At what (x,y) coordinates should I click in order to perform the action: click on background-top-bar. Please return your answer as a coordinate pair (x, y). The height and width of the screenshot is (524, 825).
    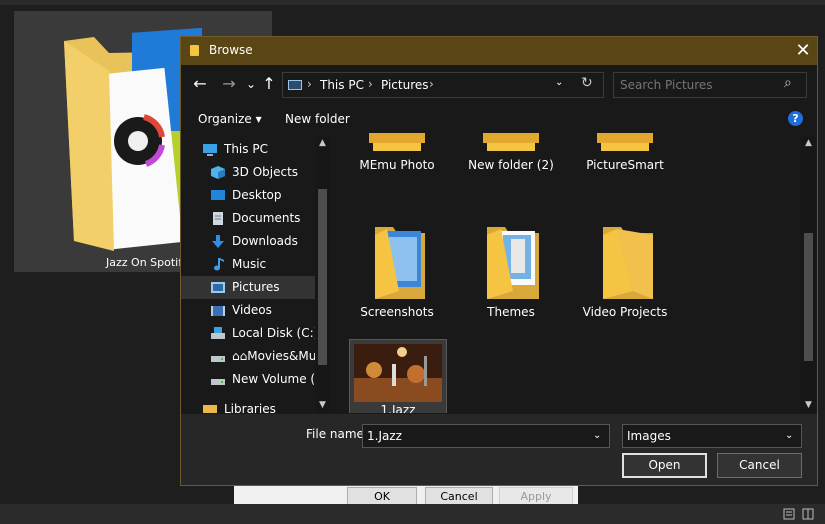
    Looking at the image, I should click on (412, 2).